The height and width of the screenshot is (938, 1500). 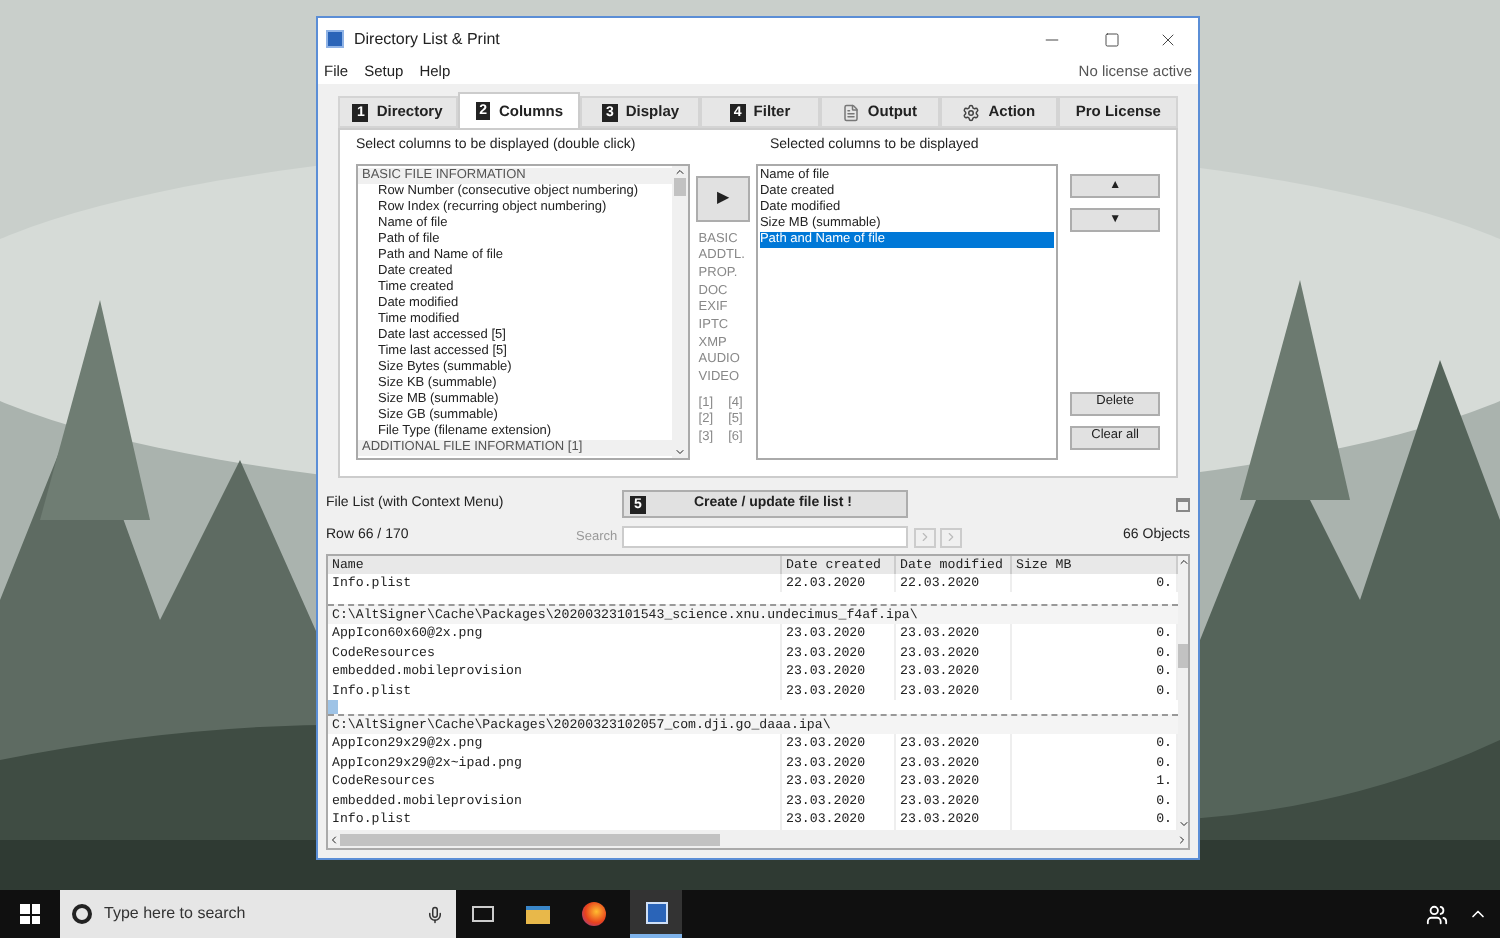 I want to click on horizontal-scrollbar, so click(x=758, y=839).